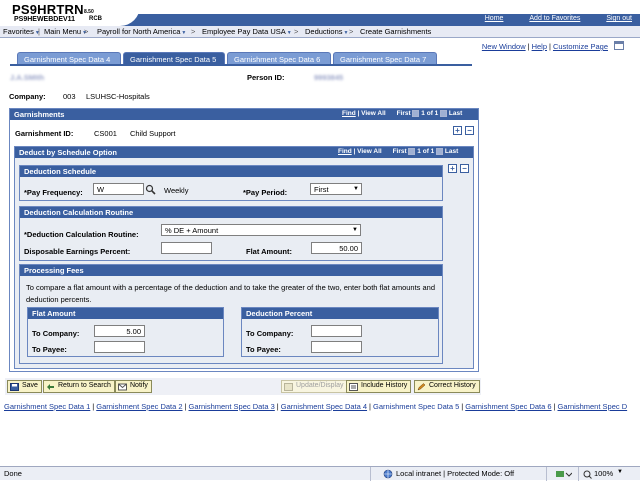 This screenshot has width=640, height=481. Describe the element at coordinates (619, 18) in the screenshot. I see `sign-out-link: Sign out` at that location.